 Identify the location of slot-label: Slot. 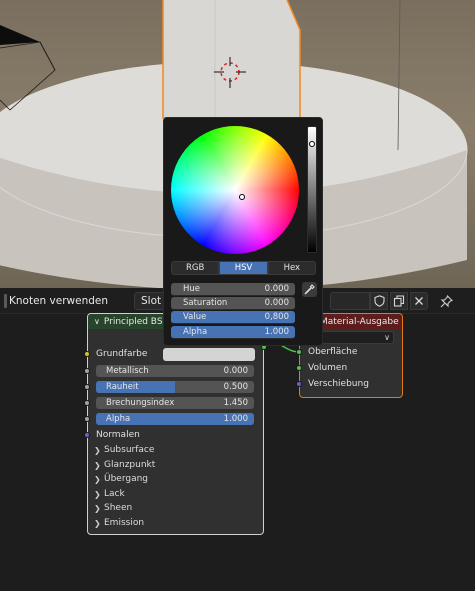
(151, 301).